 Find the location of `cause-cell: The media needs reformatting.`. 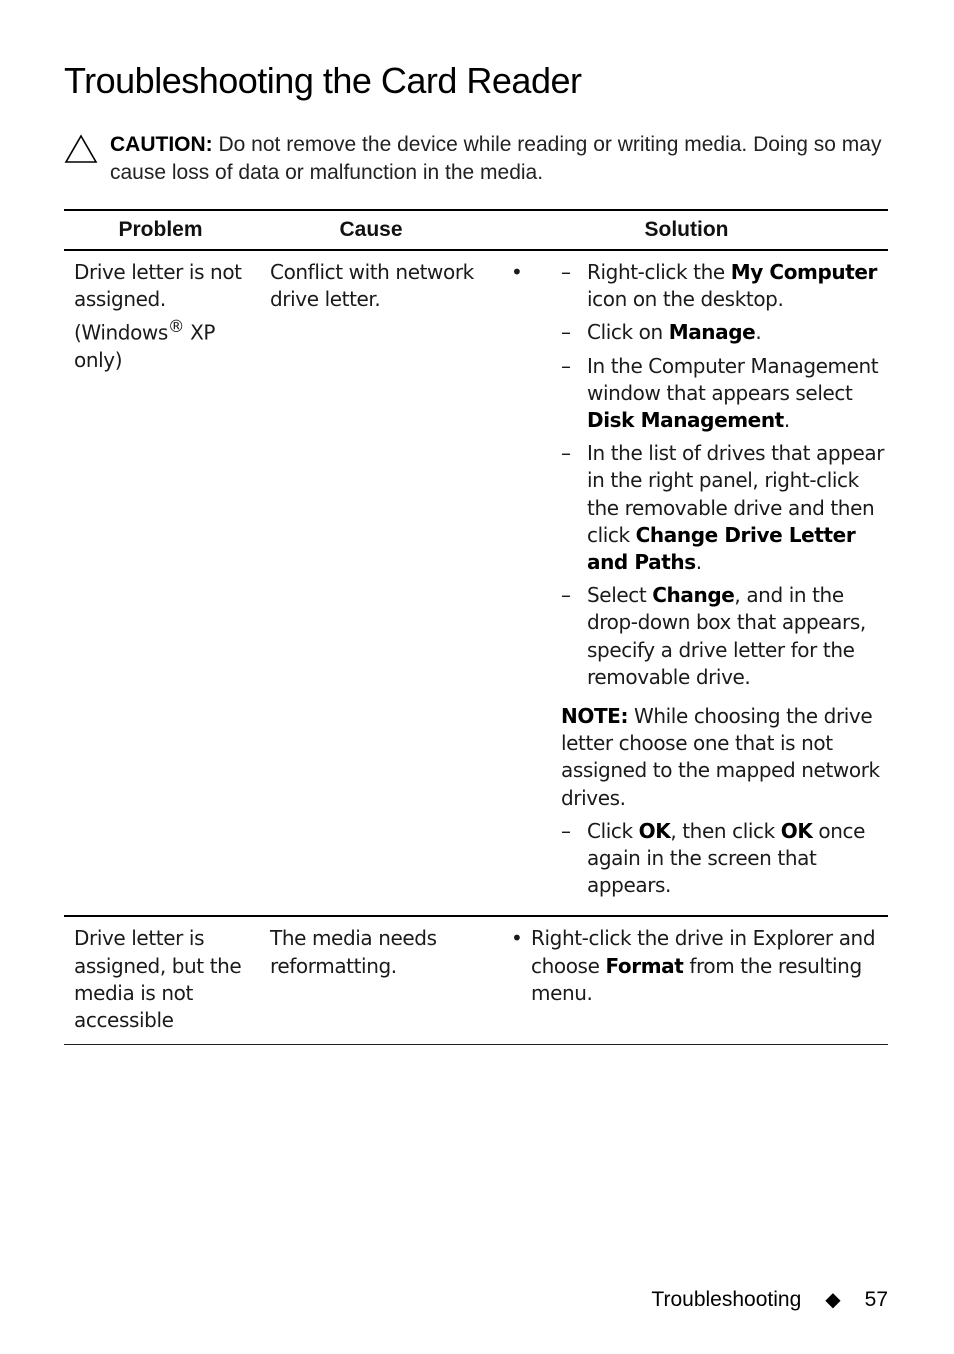

cause-cell: The media needs reformatting. is located at coordinates (353, 952).